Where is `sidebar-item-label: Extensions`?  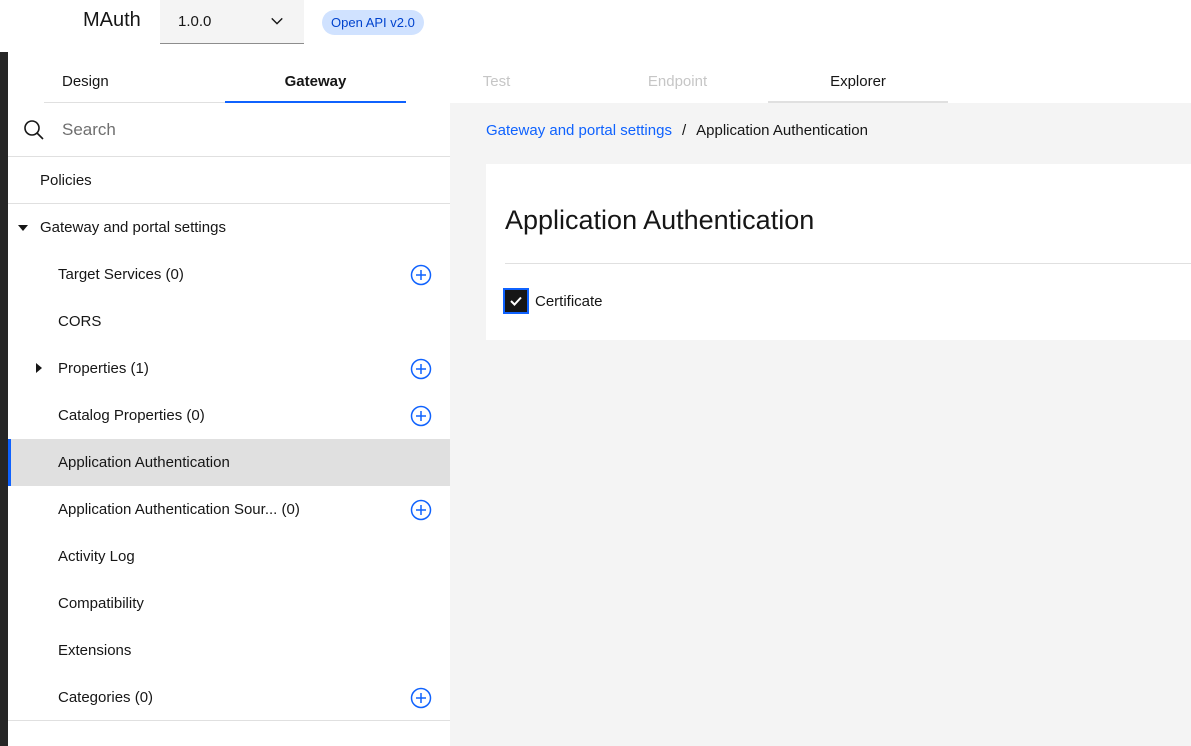
sidebar-item-label: Extensions is located at coordinates (95, 650).